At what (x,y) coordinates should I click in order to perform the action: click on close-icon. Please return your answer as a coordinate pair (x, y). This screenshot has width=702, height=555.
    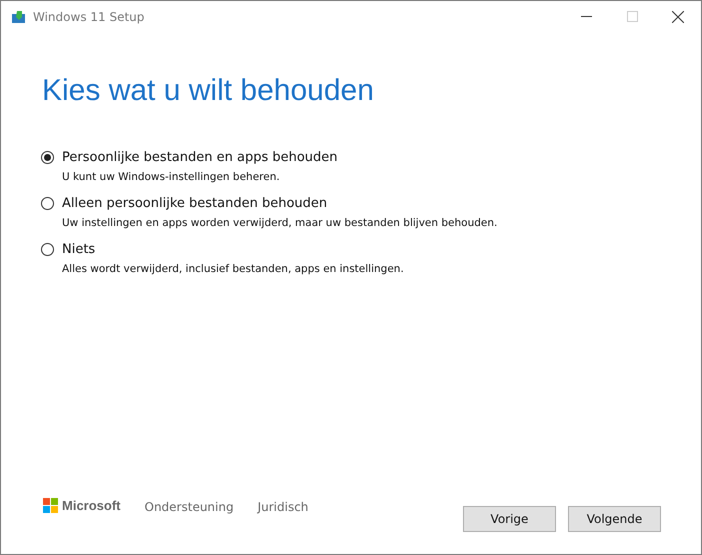
    Looking at the image, I should click on (678, 16).